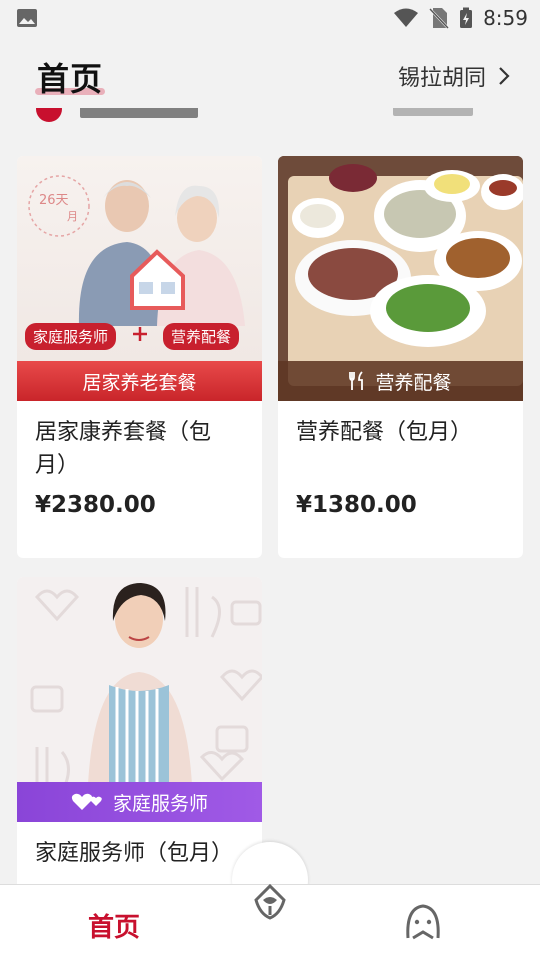 The height and width of the screenshot is (960, 540). I want to click on product-price: ¥2380.00, so click(95, 505).